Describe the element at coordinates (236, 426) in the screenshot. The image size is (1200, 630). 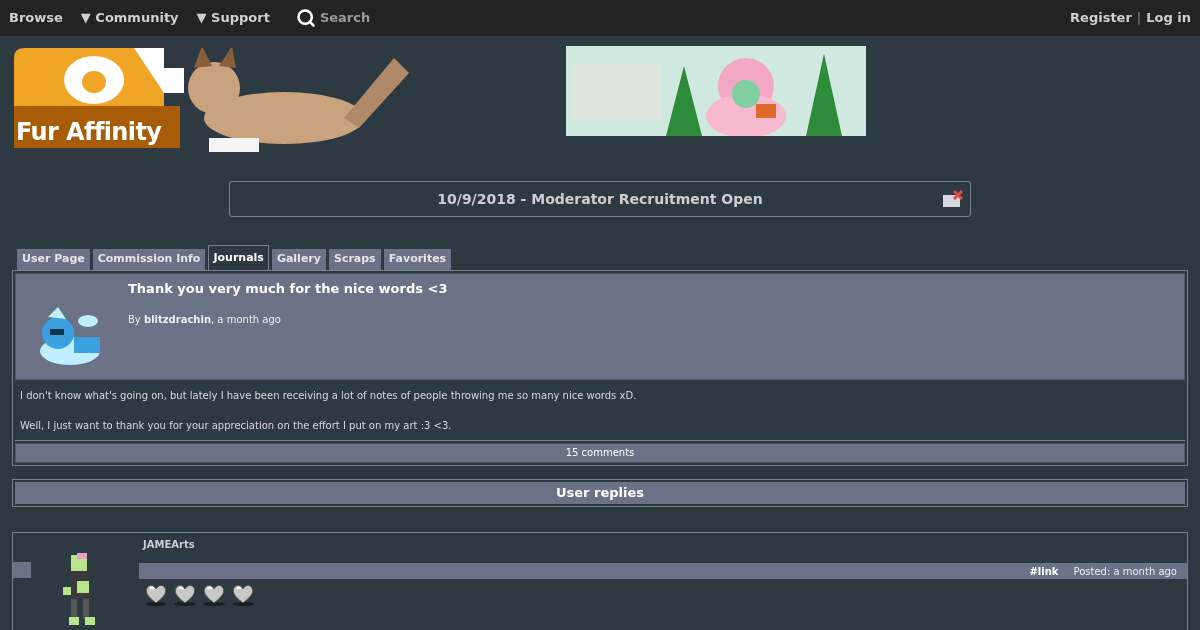
I see `journal-paragraph: Well, I just want to thank you for your appreciation on the effort I put on my art :3 <3.` at that location.